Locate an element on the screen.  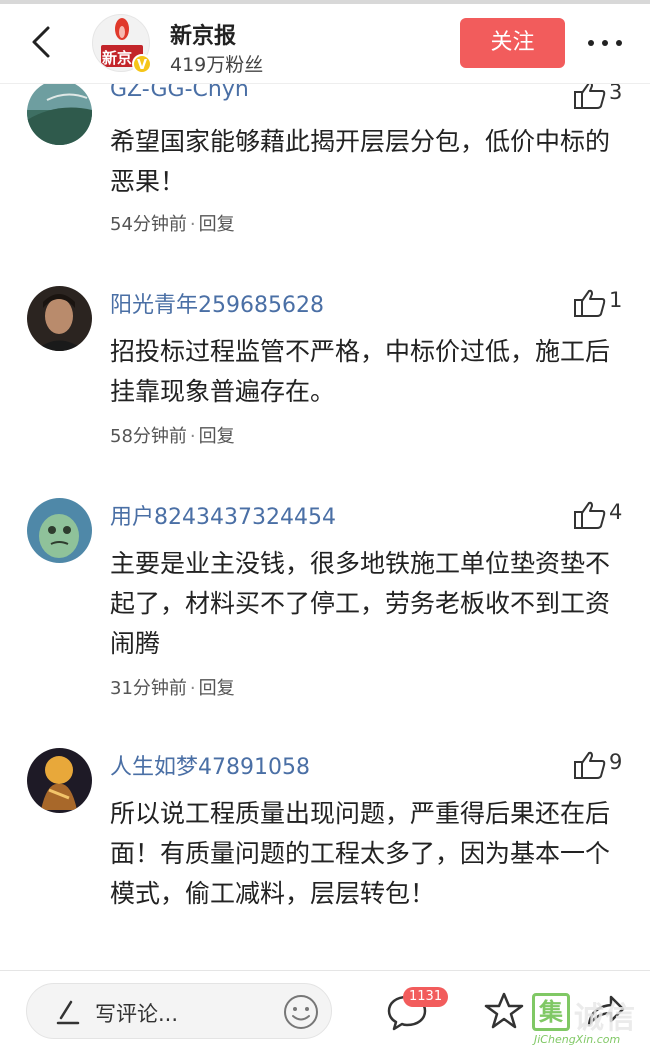
like-count: 4 is located at coordinates (616, 512).